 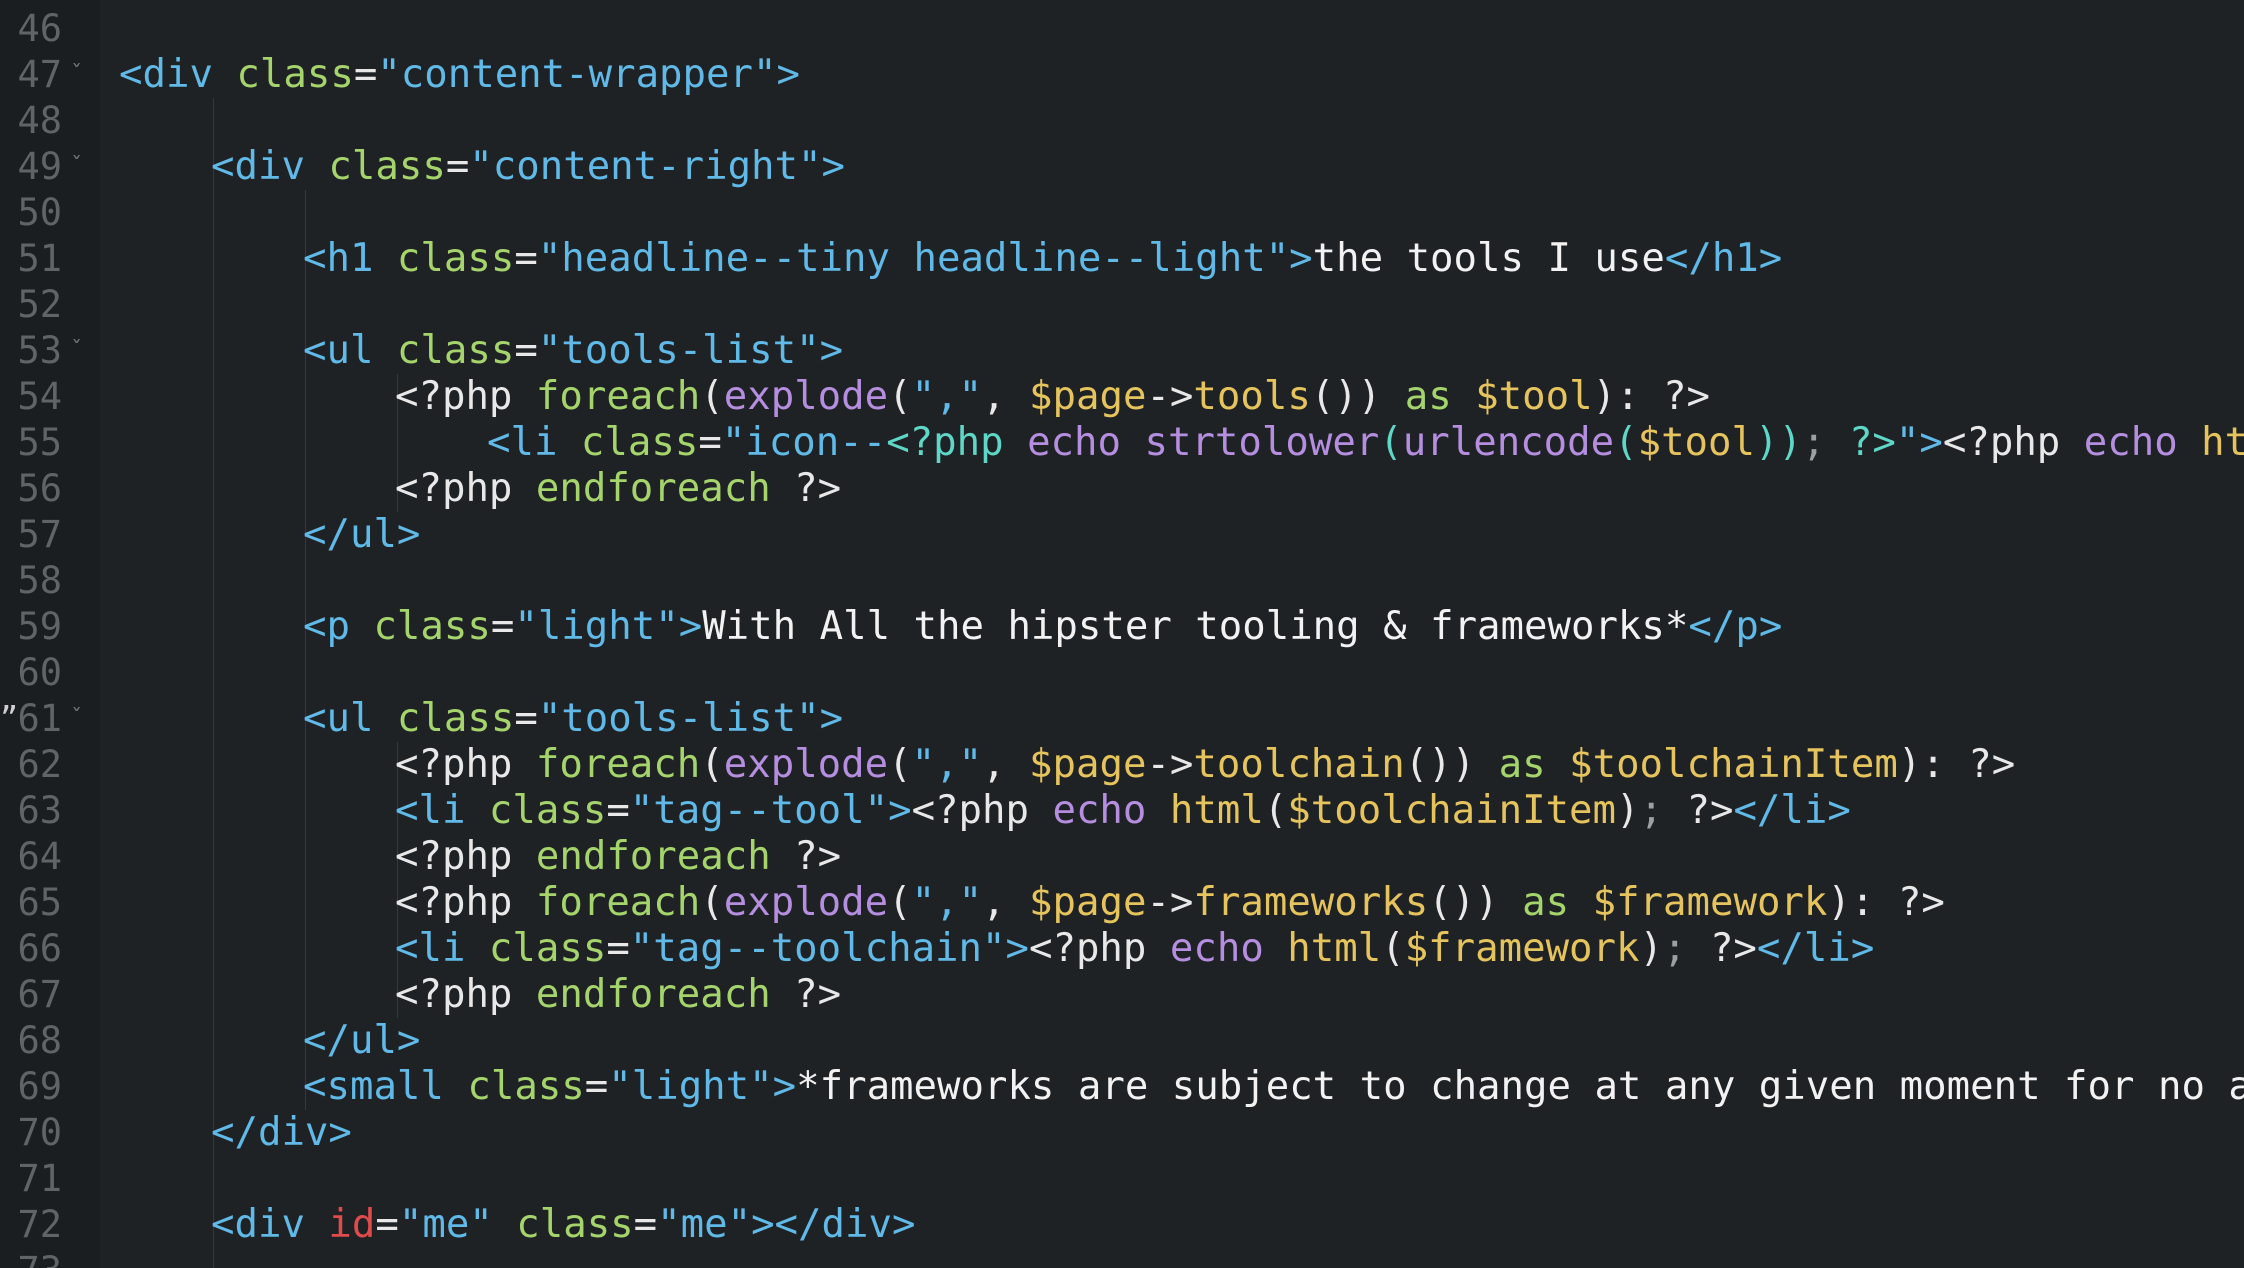 What do you see at coordinates (1122, 1133) in the screenshot?
I see `code-line: 70 </div>` at bounding box center [1122, 1133].